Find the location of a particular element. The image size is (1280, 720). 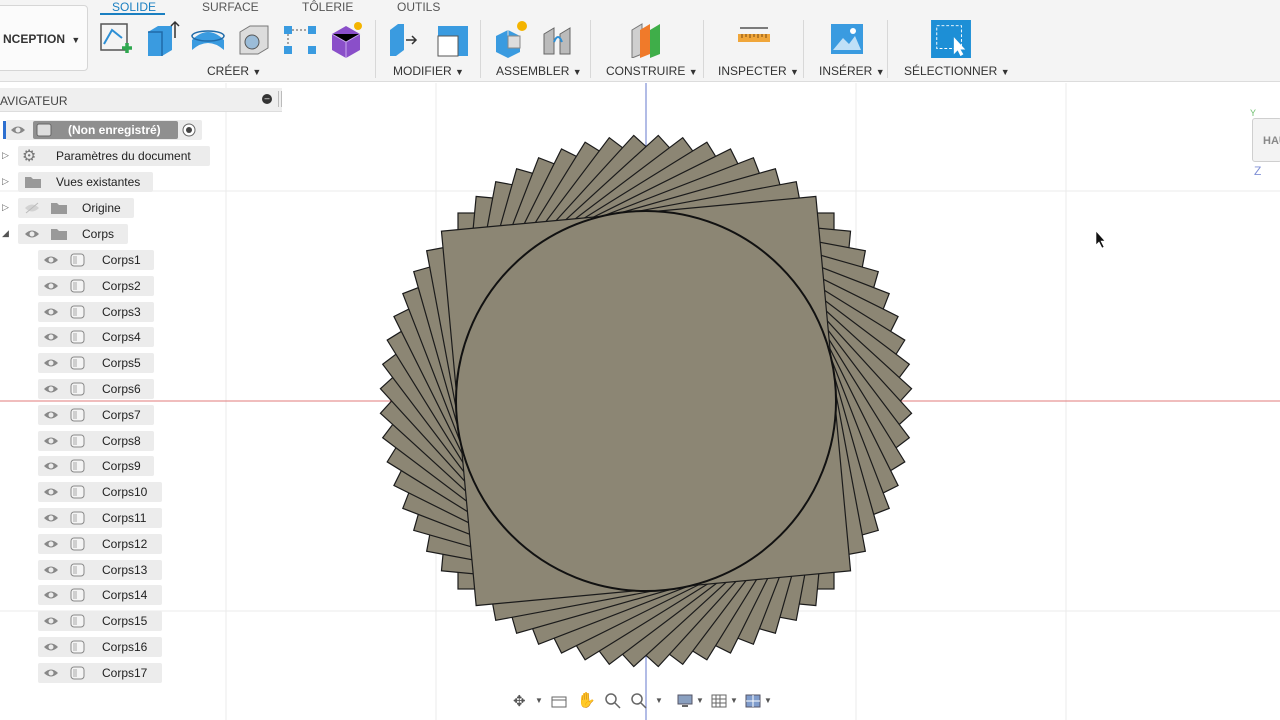

tab-outils: OUTILS is located at coordinates (418, 7).